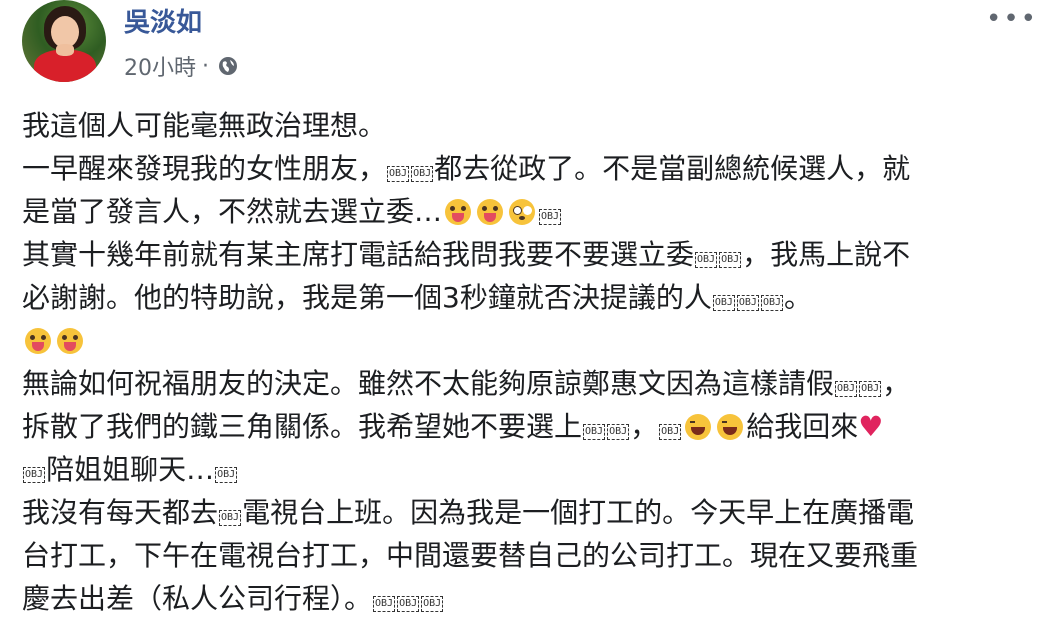 The width and height of the screenshot is (1060, 620). Describe the element at coordinates (163, 20) in the screenshot. I see `author-name: 吳淡如` at that location.